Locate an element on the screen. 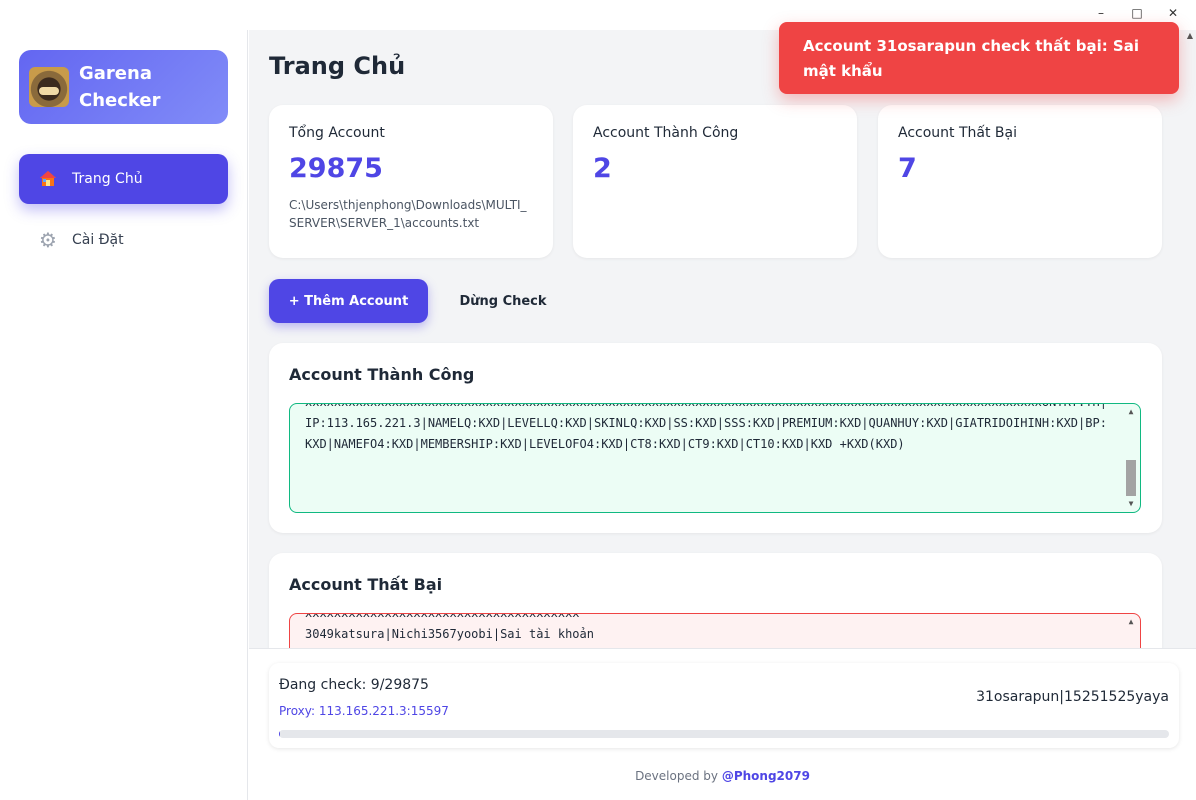  stat-card-success: Account Thành Công 2 is located at coordinates (715, 181).